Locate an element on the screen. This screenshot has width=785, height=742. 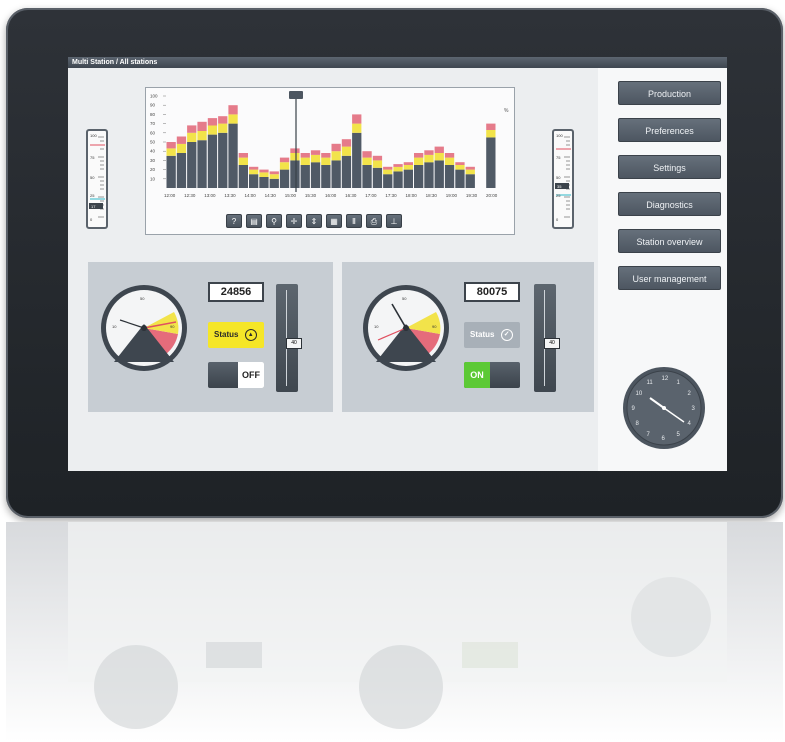
chart-x-tick: 17:30 is located at coordinates (391, 195).